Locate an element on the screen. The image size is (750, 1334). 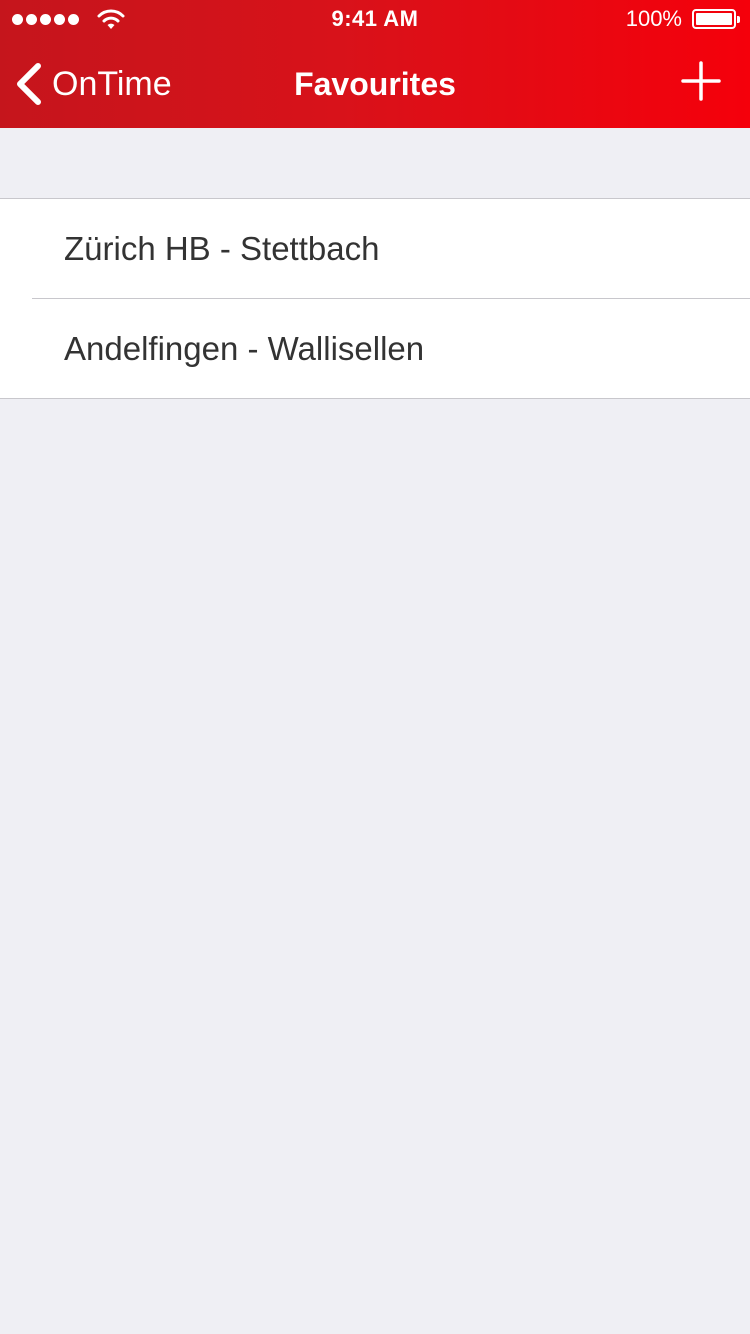
plus-icon is located at coordinates (701, 81).